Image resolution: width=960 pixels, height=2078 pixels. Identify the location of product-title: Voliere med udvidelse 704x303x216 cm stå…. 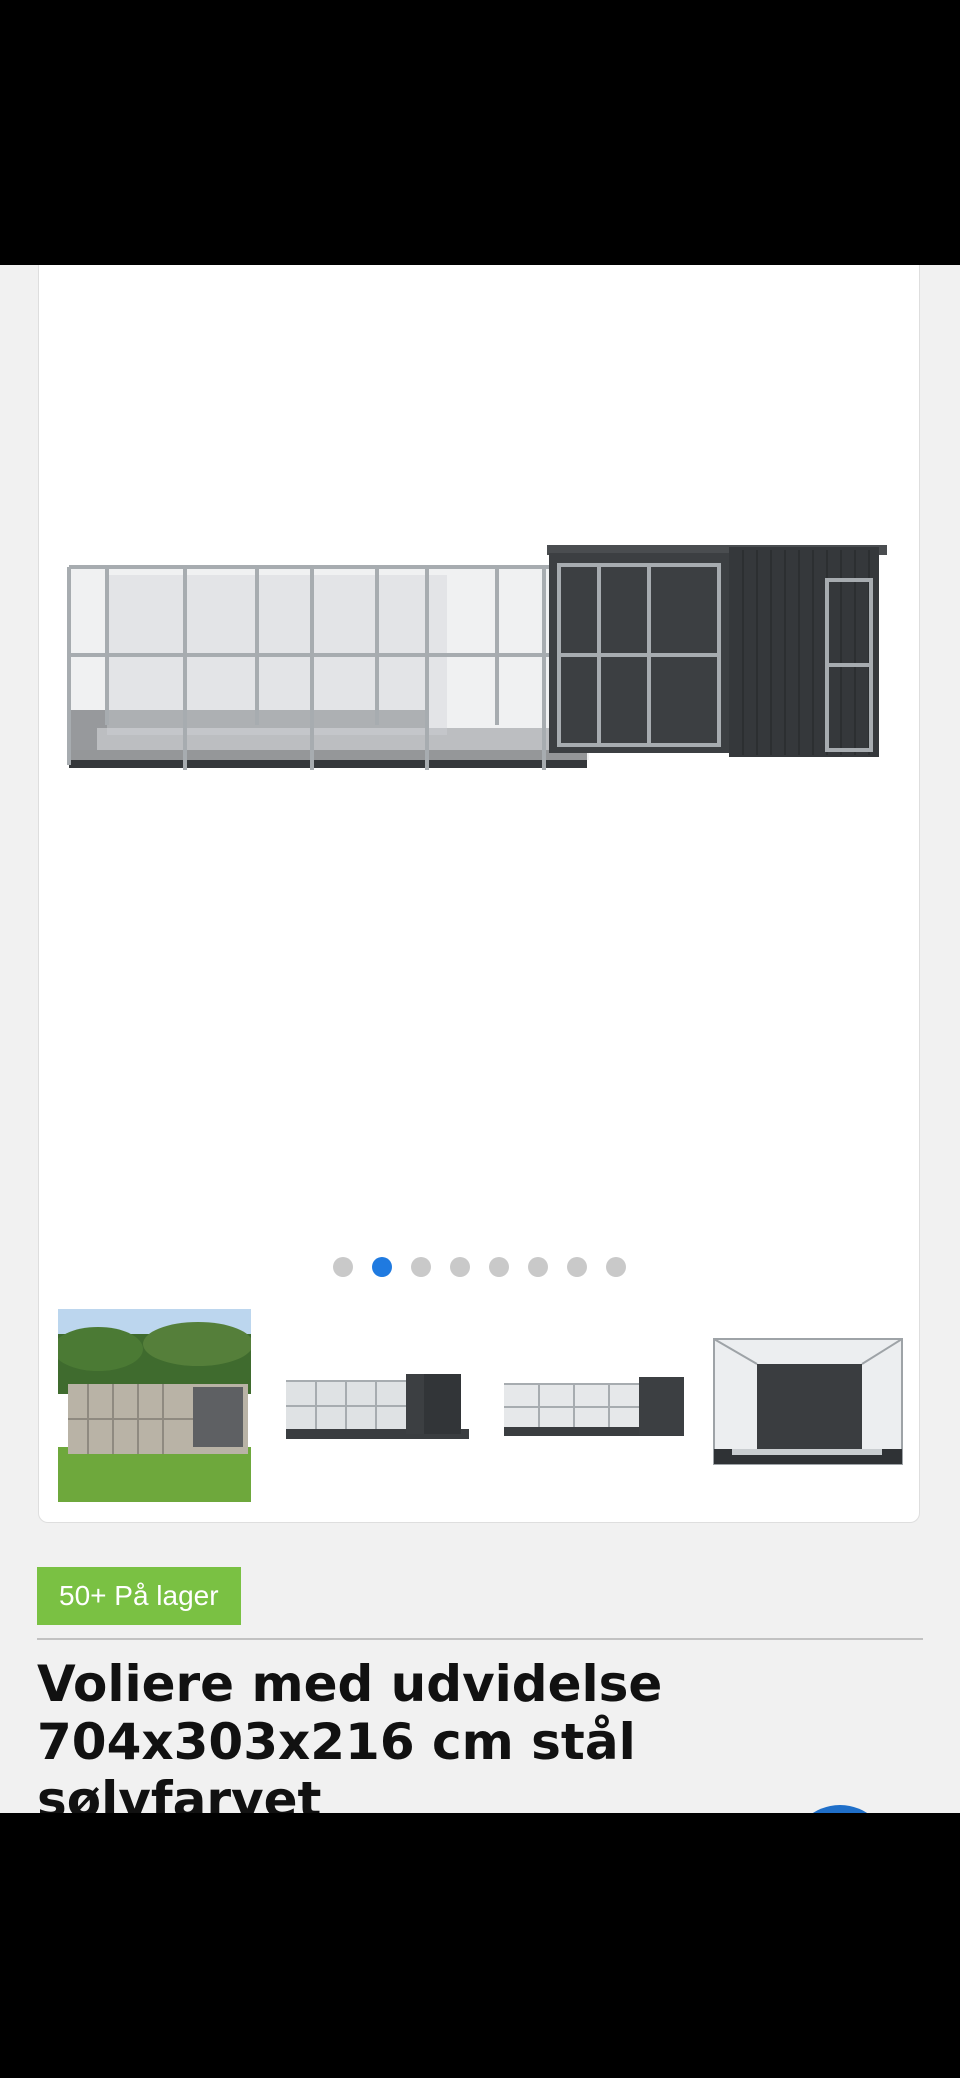
(350, 1734).